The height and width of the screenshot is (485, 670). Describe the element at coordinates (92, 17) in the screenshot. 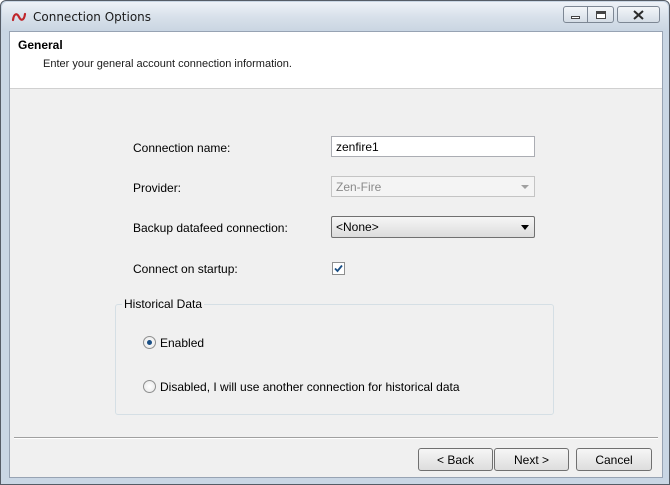

I see `window-title: Connection Options` at that location.